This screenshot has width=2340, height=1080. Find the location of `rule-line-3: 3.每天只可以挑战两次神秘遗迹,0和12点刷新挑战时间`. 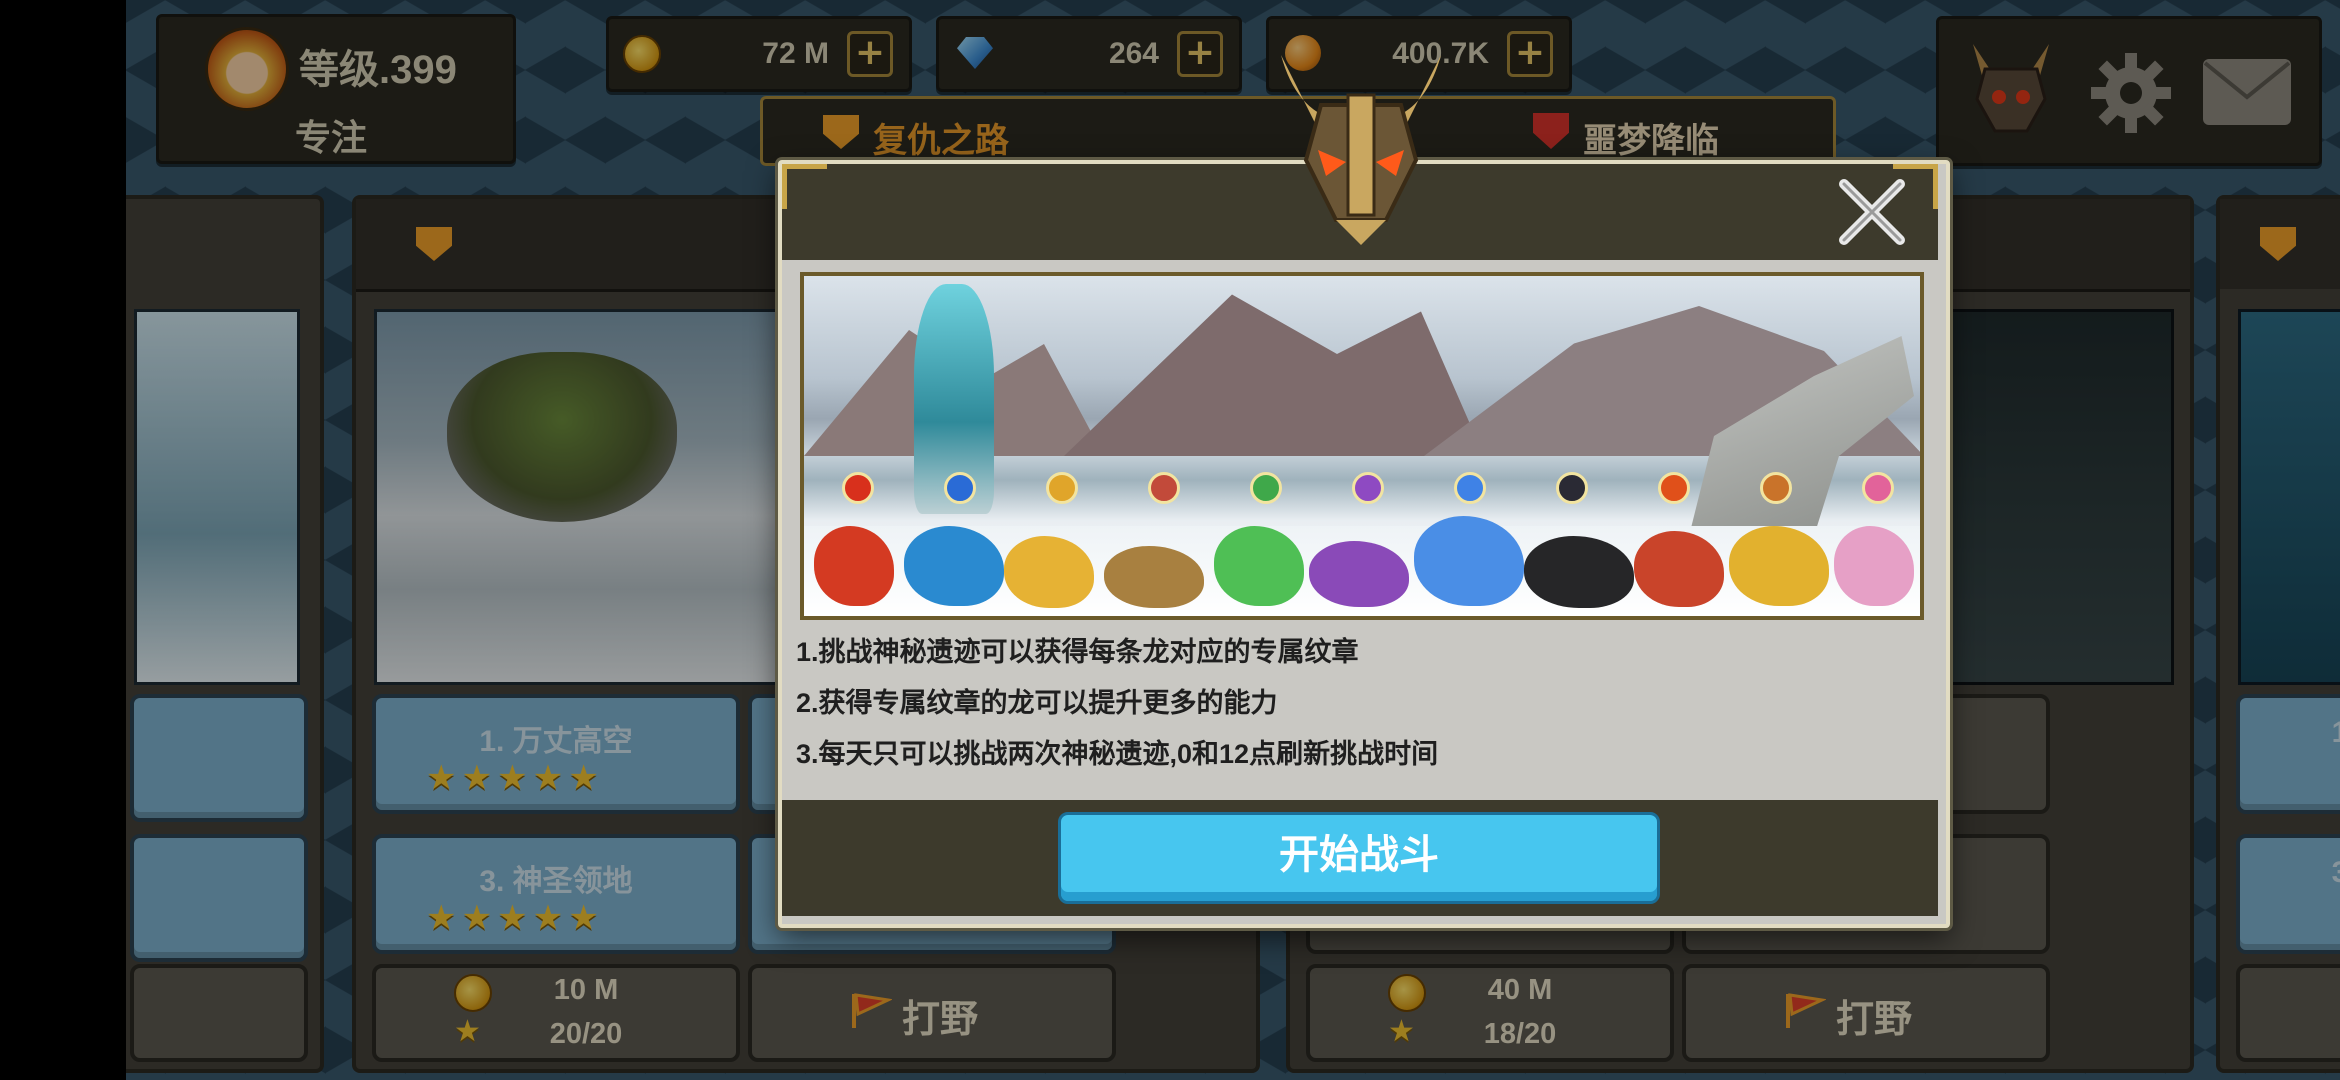

rule-line-3: 3.每天只可以挑战两次神秘遗迹,0和12点刷新挑战时间 is located at coordinates (1117, 754).